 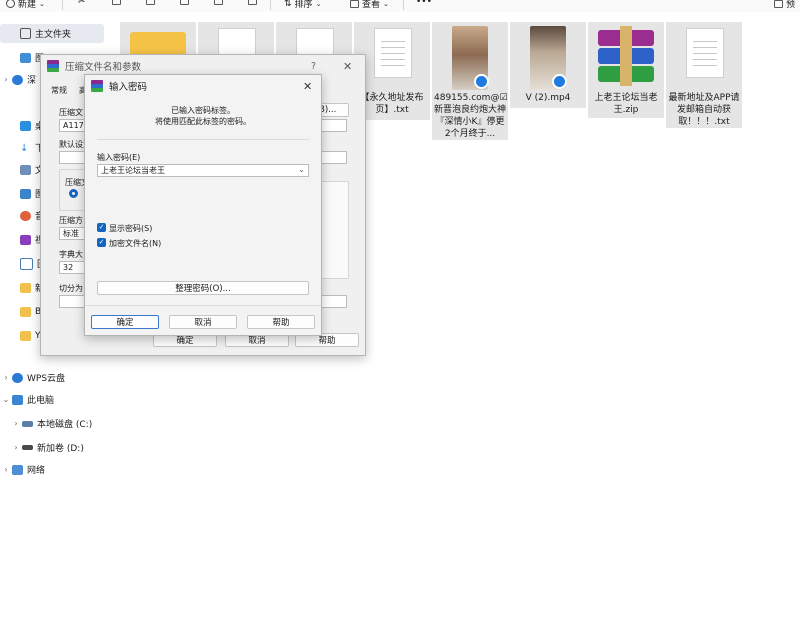 I want to click on cancel-button: 取消, so click(x=203, y=322).